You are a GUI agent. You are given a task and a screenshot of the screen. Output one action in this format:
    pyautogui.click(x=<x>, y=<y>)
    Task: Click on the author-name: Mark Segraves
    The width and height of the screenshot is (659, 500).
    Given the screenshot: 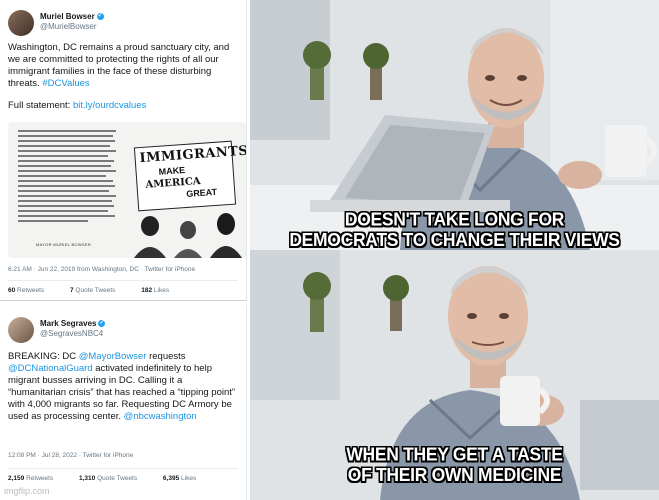 What is the action you would take?
    pyautogui.click(x=68, y=323)
    